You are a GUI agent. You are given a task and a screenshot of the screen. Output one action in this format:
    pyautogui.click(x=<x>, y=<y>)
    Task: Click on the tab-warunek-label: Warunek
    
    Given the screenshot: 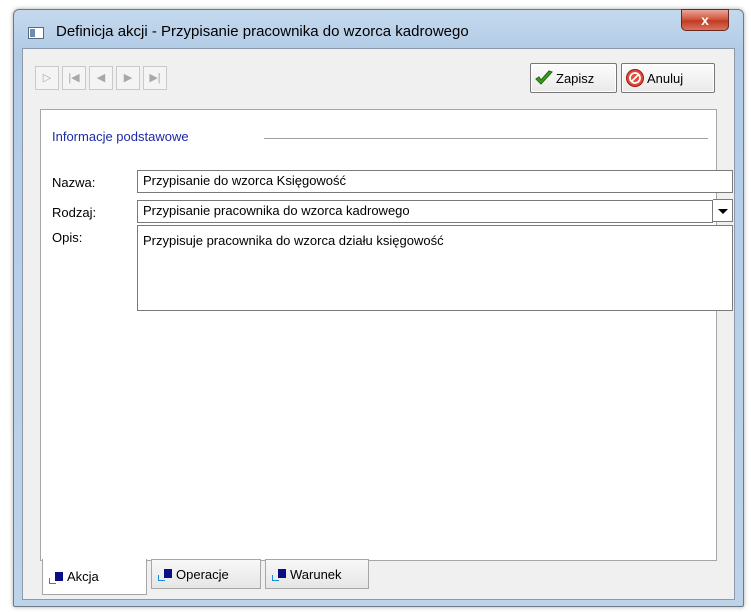 What is the action you would take?
    pyautogui.click(x=316, y=574)
    